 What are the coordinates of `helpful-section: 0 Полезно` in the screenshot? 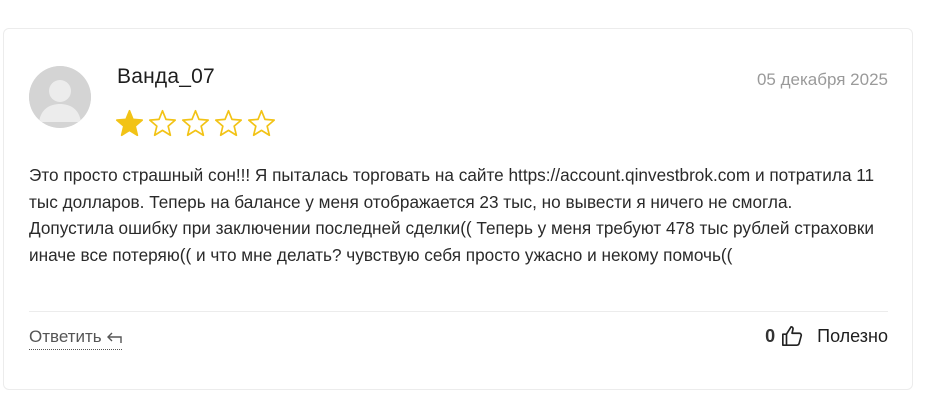 It's located at (826, 336).